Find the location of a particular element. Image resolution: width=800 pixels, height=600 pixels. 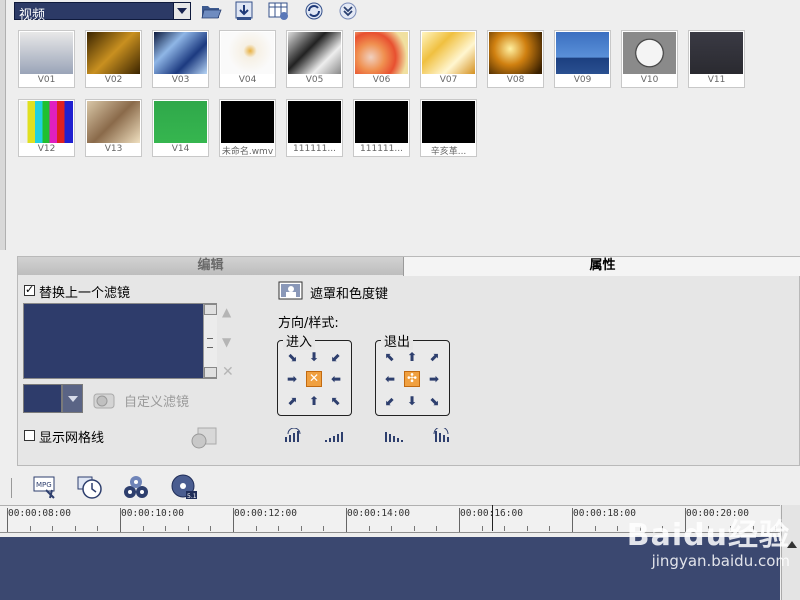

enter-sw-arrow-icon: ⬈ is located at coordinates (292, 401).